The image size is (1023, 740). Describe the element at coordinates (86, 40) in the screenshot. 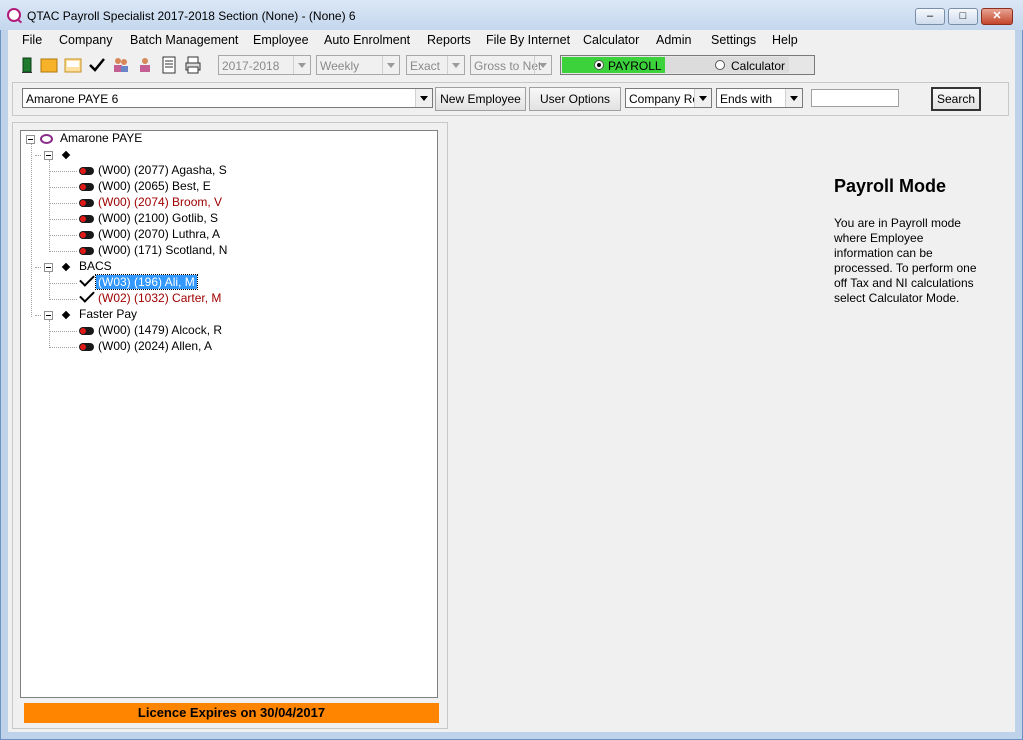

I see `menu-company: Company` at that location.